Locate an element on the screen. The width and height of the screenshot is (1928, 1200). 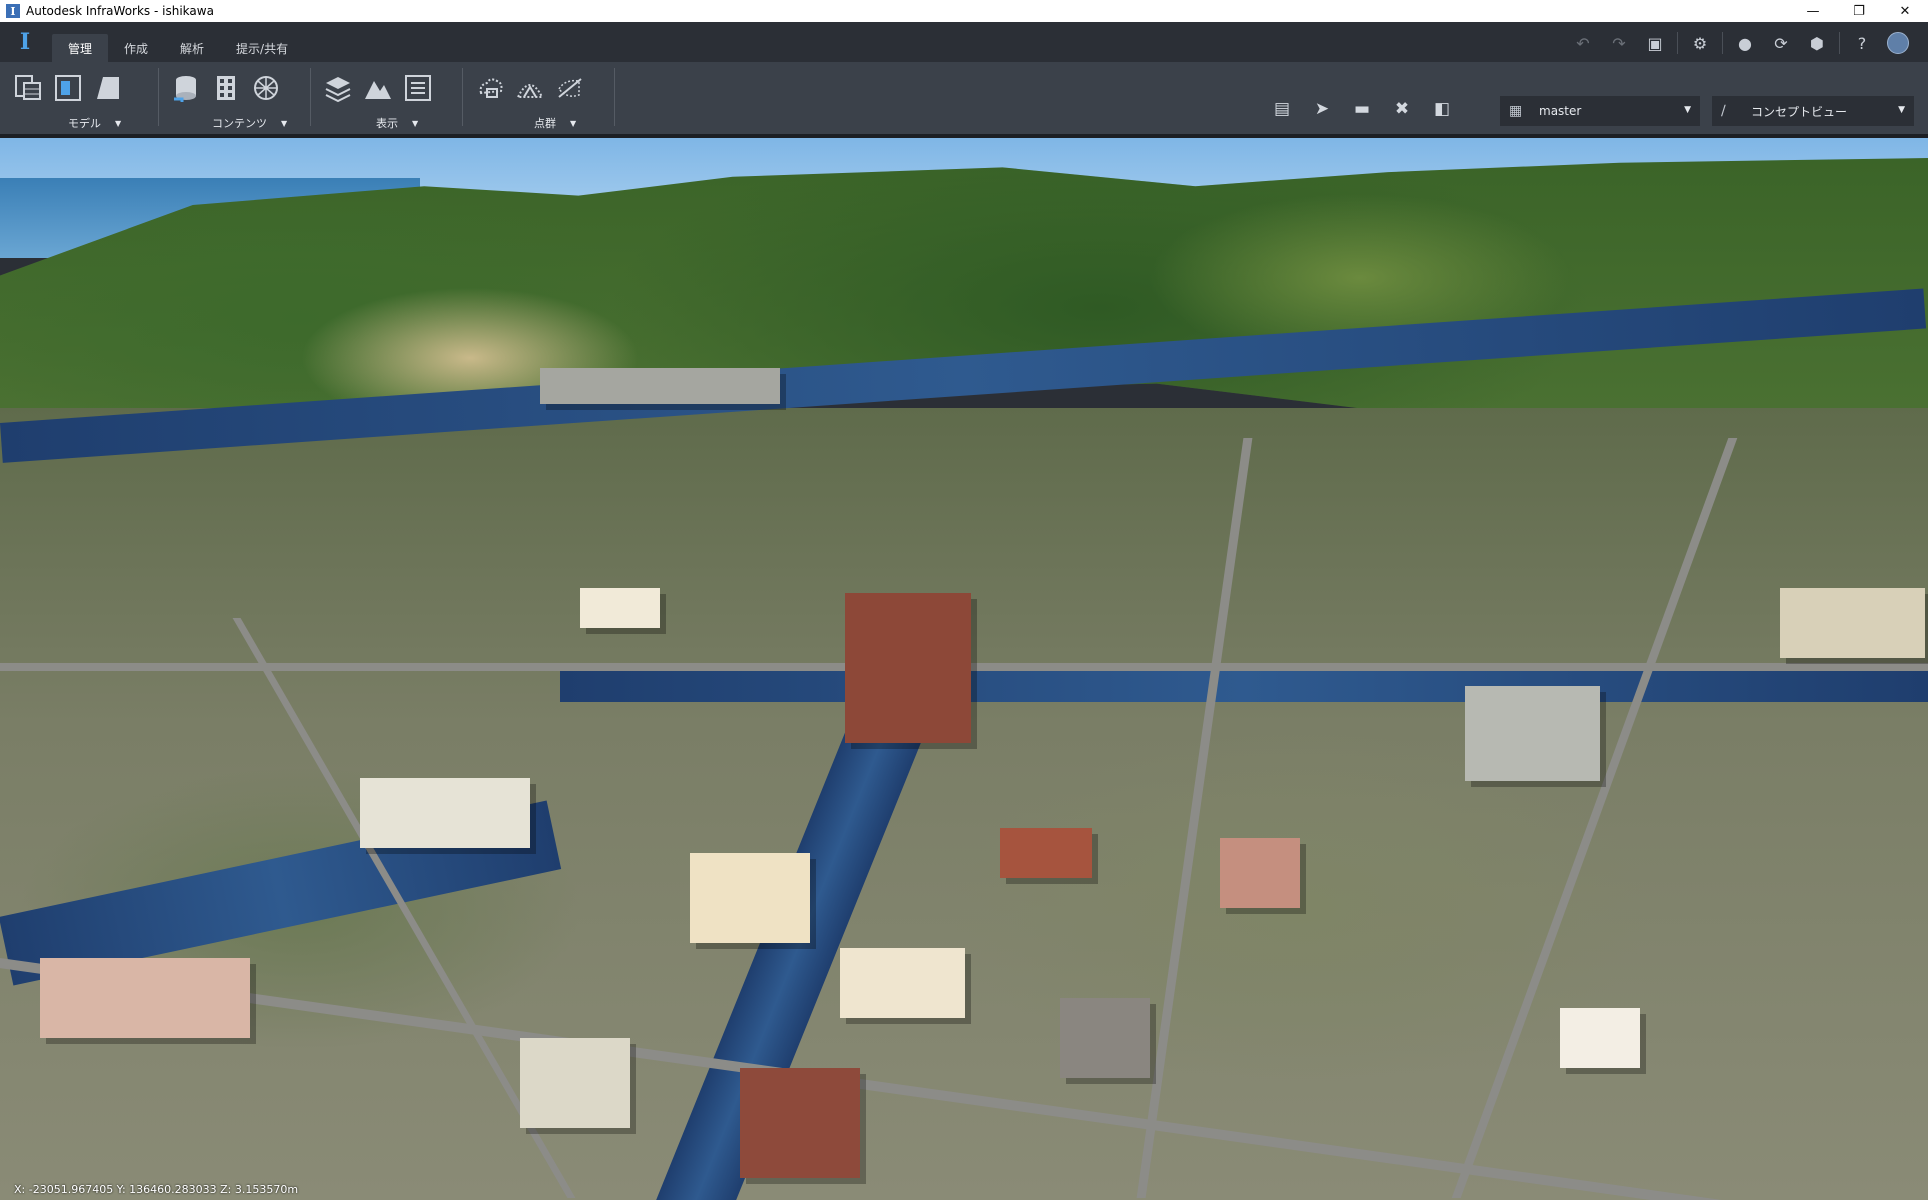
split-tool-icon: ◧ is located at coordinates (1442, 109).